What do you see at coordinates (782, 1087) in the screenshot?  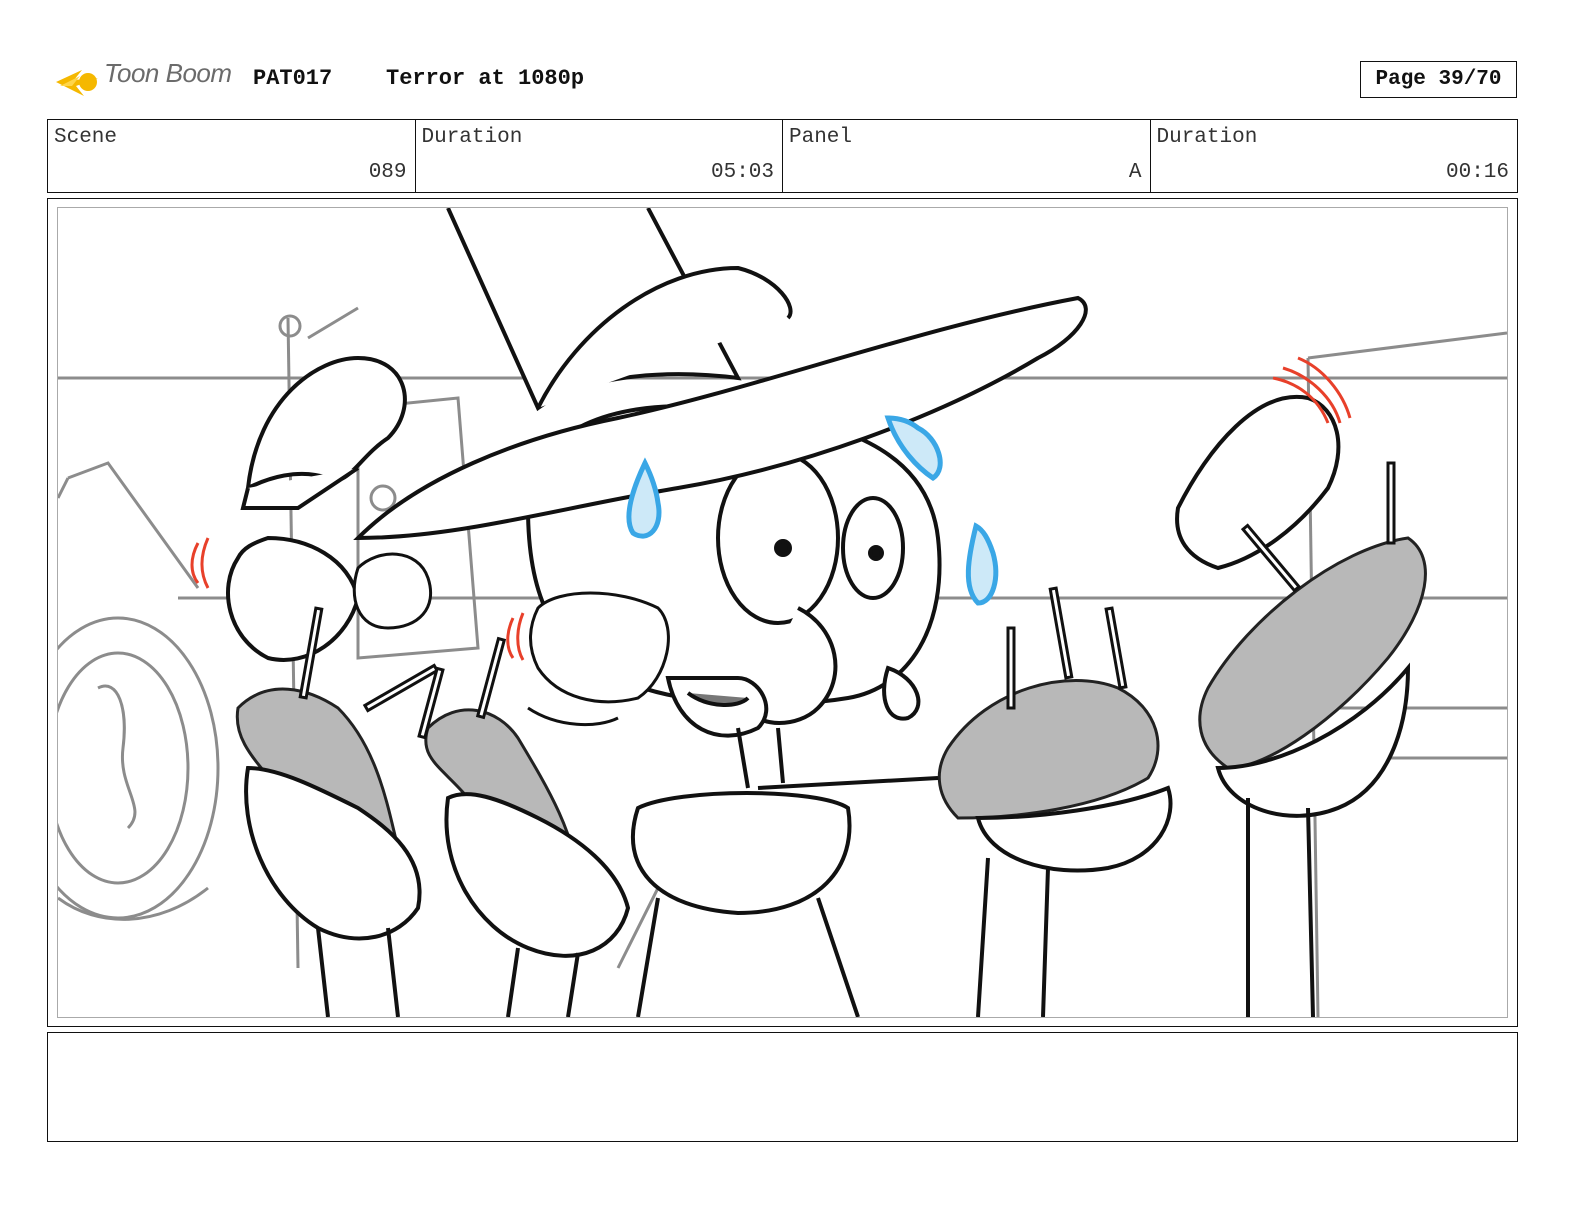 I see `panel-notes-box` at bounding box center [782, 1087].